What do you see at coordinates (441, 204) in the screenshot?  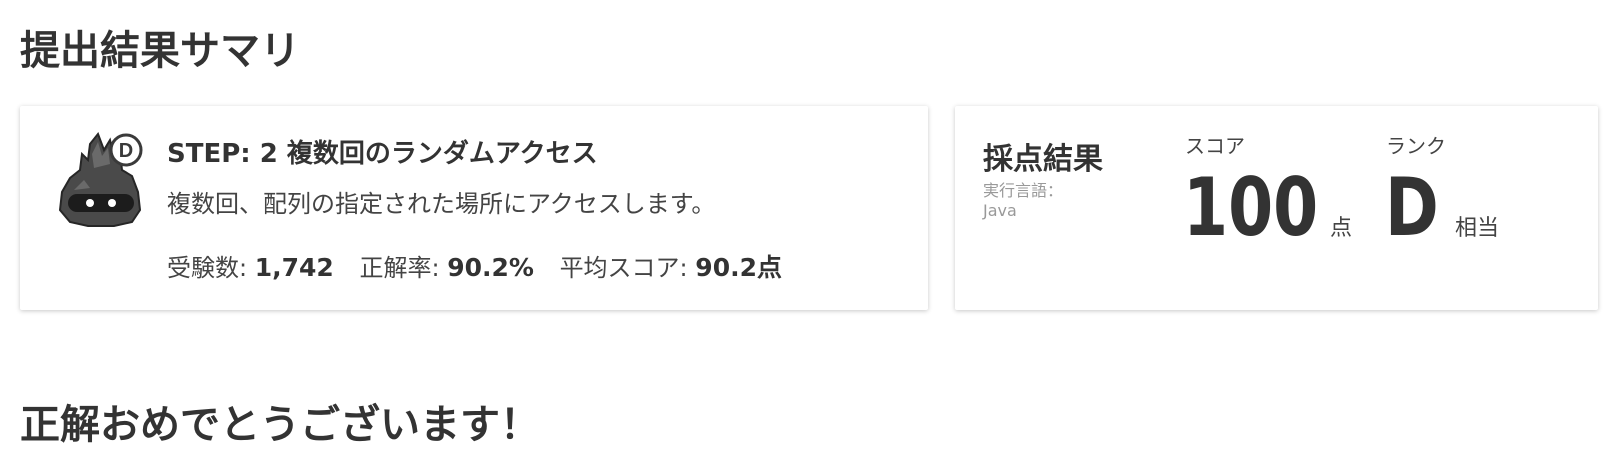 I see `step-description: 複数回、配列の指定された場所にアクセスします。` at bounding box center [441, 204].